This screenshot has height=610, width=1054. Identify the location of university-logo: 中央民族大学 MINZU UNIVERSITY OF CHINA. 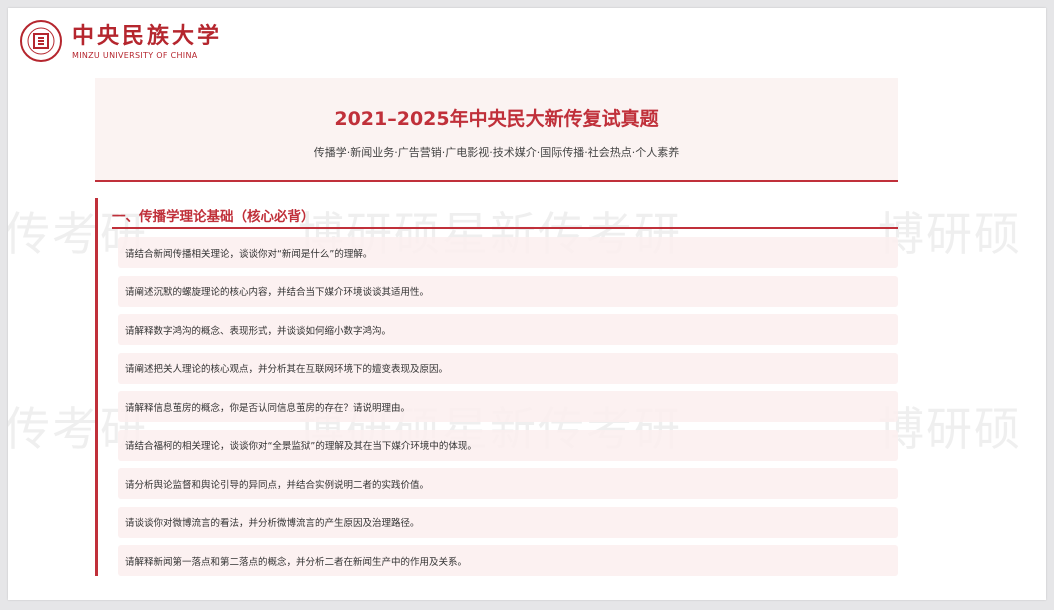
(121, 41).